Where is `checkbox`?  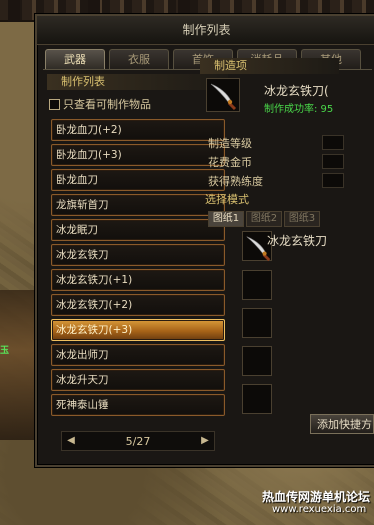 checkbox is located at coordinates (54, 104).